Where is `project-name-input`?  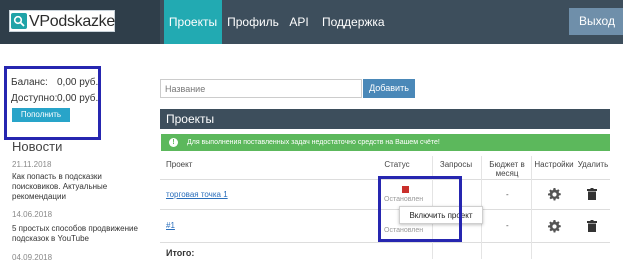 project-name-input is located at coordinates (261, 88).